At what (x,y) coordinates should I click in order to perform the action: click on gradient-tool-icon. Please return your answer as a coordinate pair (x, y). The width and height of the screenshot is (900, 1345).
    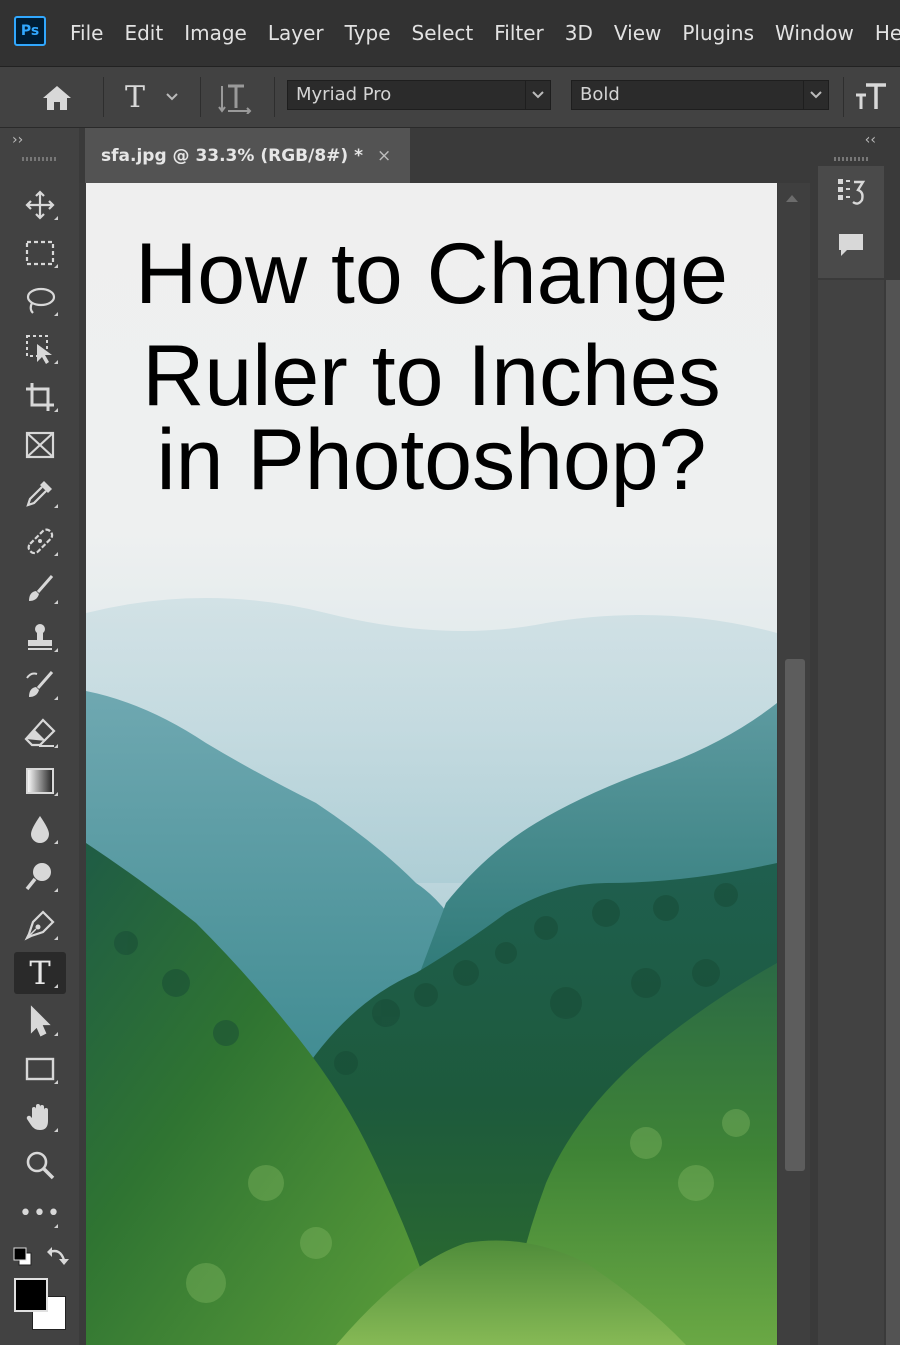
    Looking at the image, I should click on (40, 781).